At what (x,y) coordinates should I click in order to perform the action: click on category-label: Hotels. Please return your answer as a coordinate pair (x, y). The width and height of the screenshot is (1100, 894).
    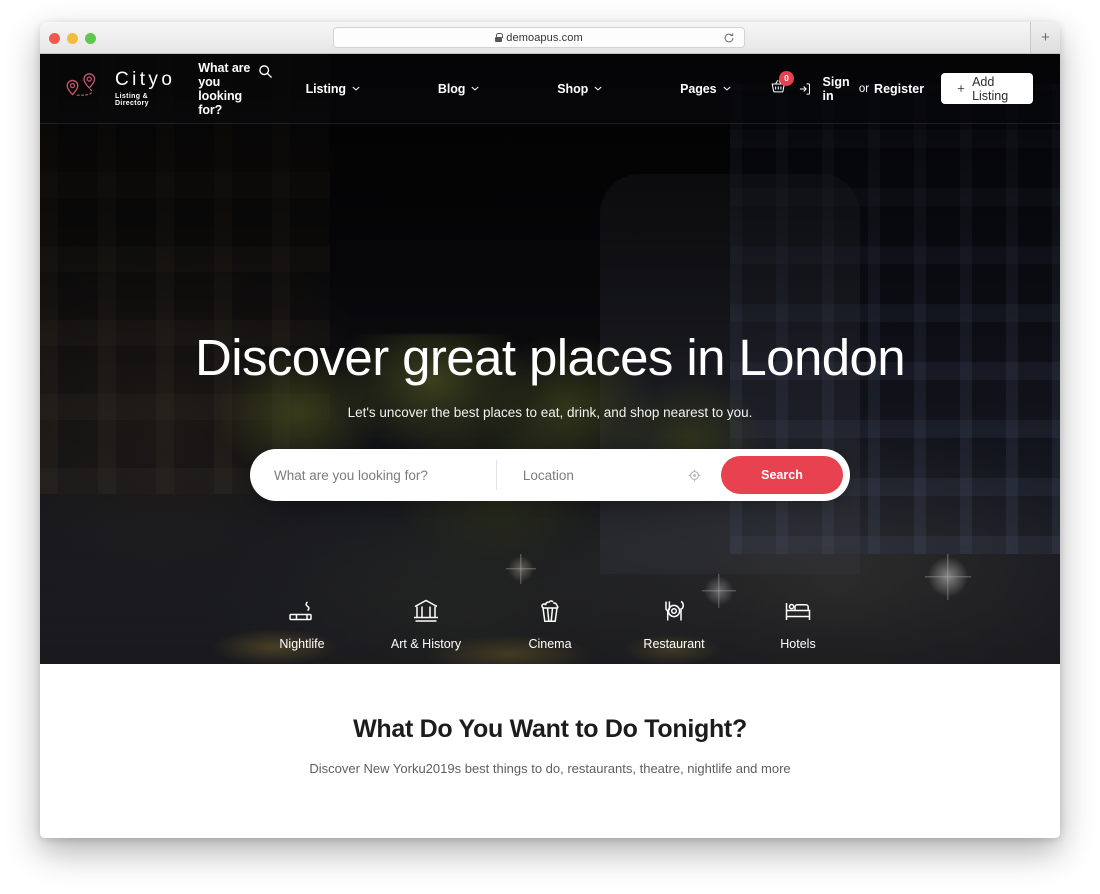
    Looking at the image, I should click on (798, 644).